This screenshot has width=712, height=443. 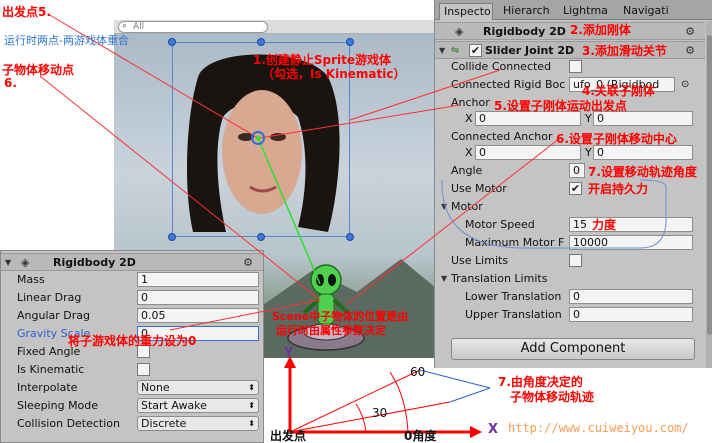 I want to click on linear-drag-field: 0, so click(x=198, y=297).